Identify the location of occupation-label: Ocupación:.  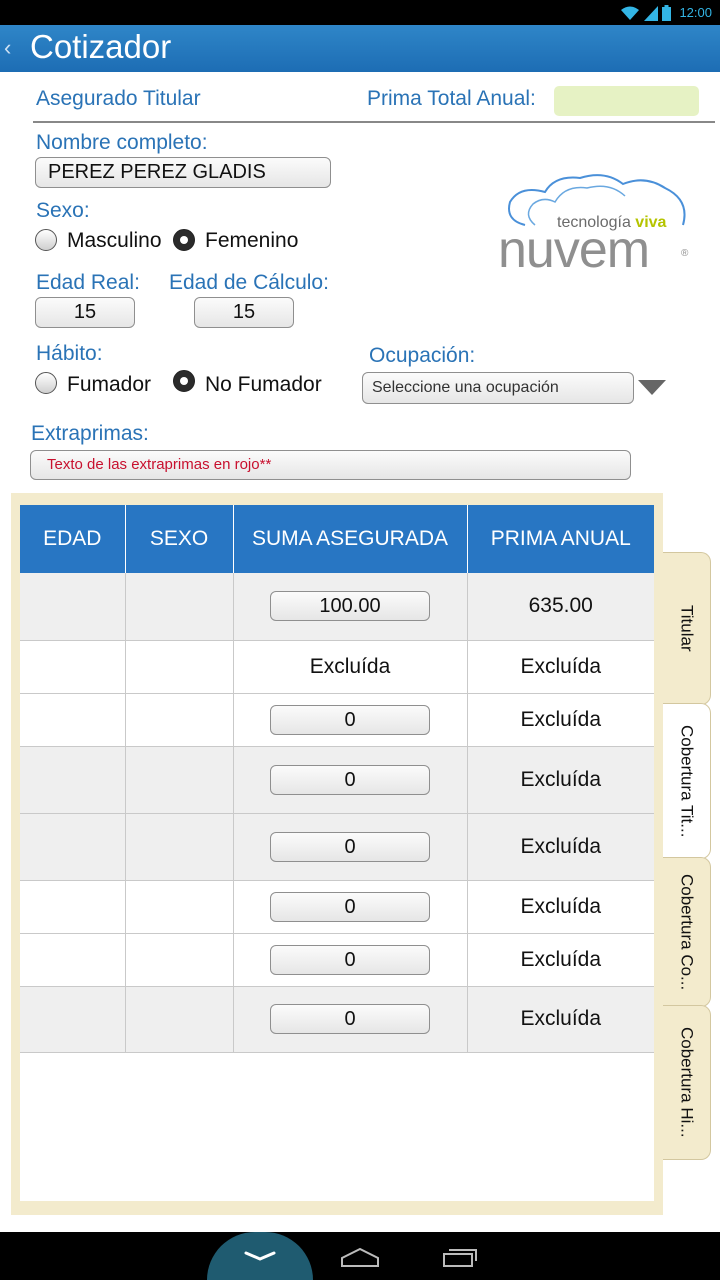
(422, 355).